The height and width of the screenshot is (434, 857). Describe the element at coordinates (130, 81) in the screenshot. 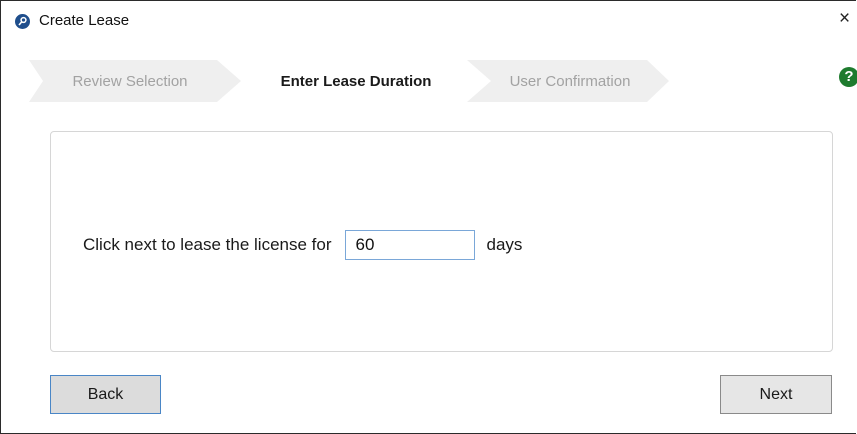

I see `step-label: Review Selection` at that location.